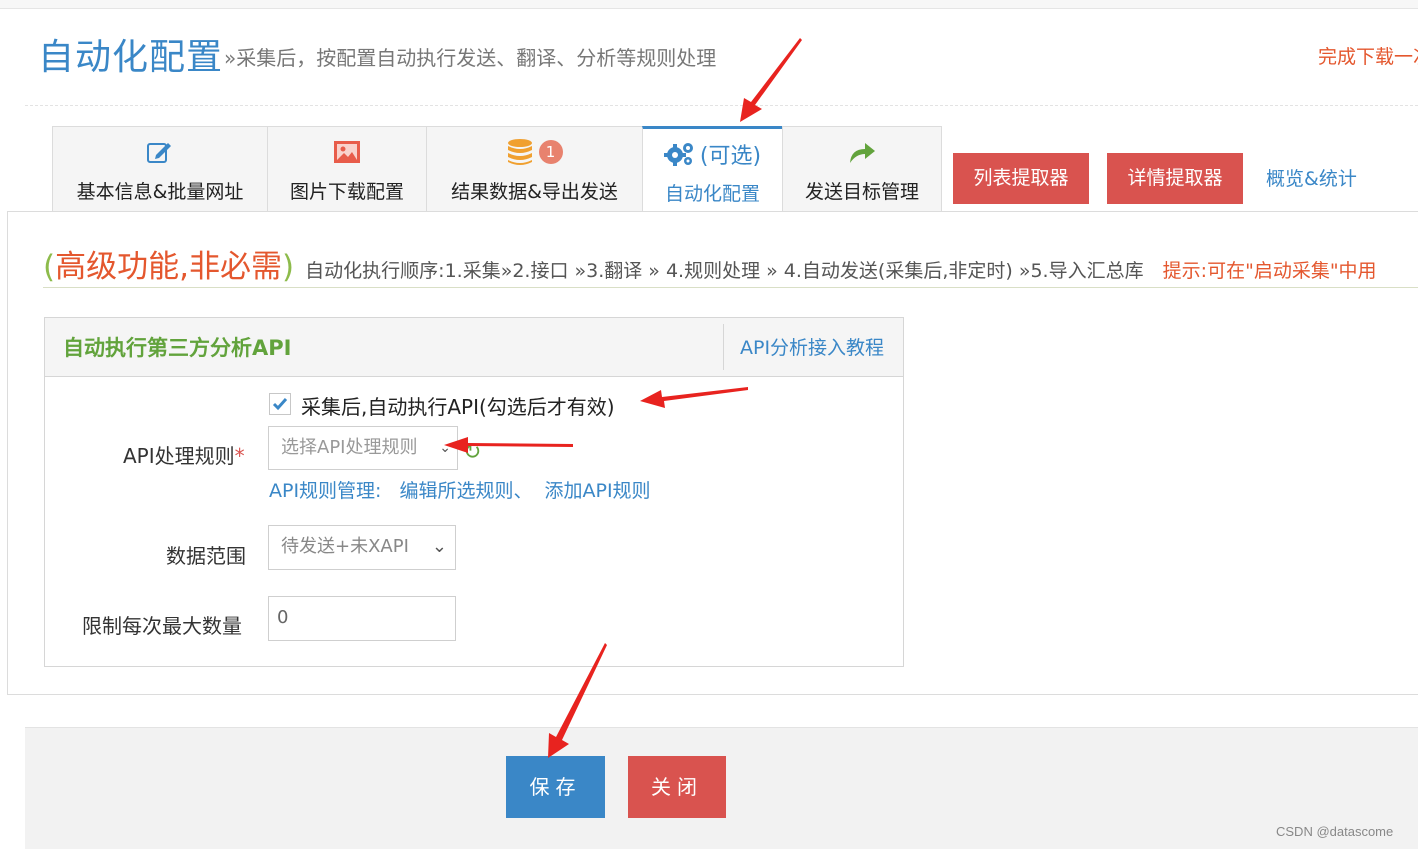 The height and width of the screenshot is (849, 1418). I want to click on tab-label: 结果数据&导出发送, so click(534, 192).